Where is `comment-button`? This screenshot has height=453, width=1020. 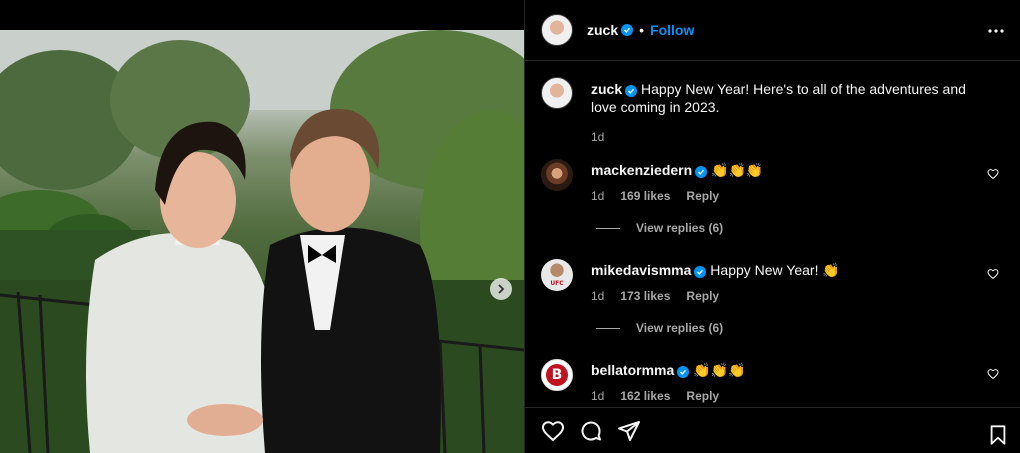 comment-button is located at coordinates (591, 431).